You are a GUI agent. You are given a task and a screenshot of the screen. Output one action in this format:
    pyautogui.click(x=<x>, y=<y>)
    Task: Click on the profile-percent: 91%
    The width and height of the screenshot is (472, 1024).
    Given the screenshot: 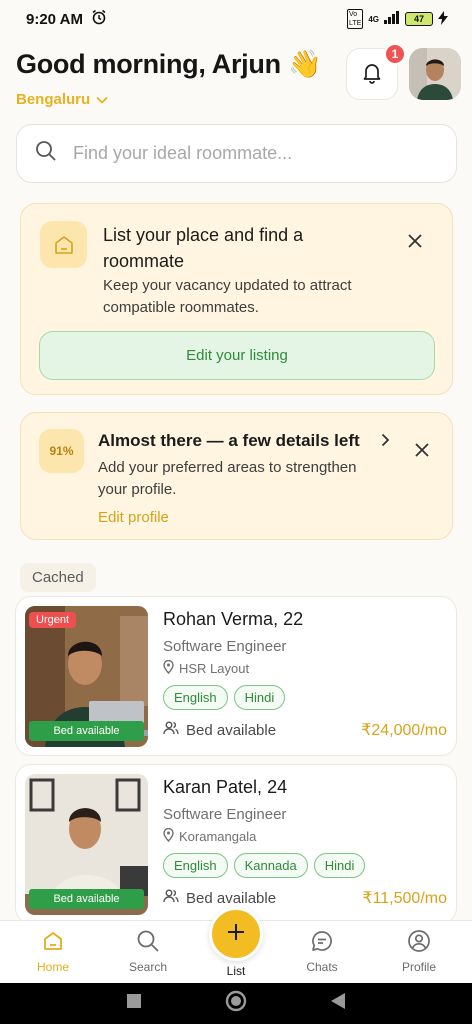 What is the action you would take?
    pyautogui.click(x=61, y=451)
    